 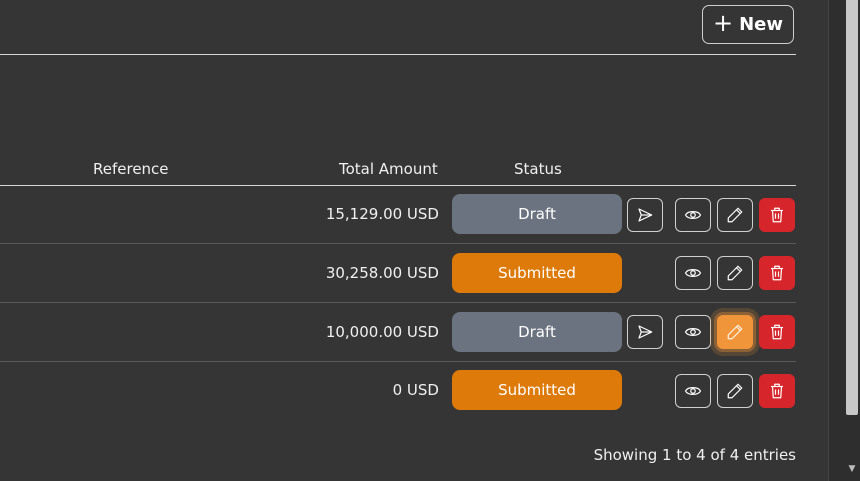 I want to click on plus-icon: +, so click(x=723, y=23).